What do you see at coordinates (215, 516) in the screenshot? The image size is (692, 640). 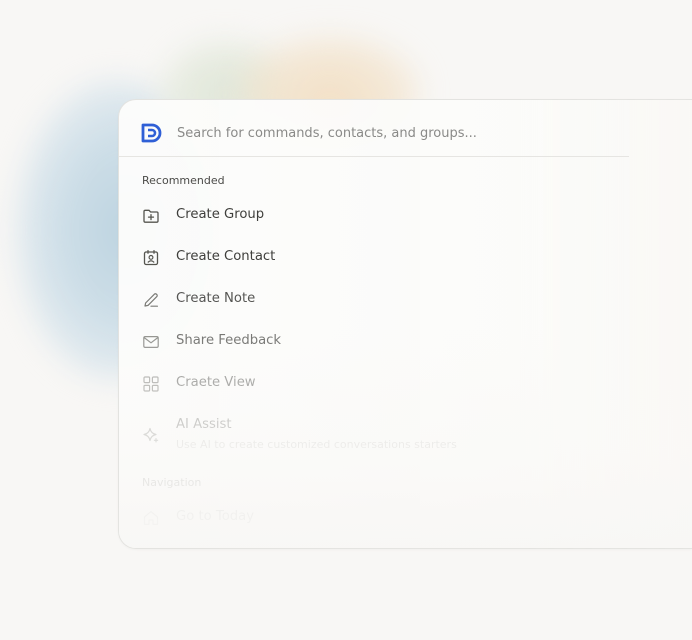 I see `command-label: Go to Today` at bounding box center [215, 516].